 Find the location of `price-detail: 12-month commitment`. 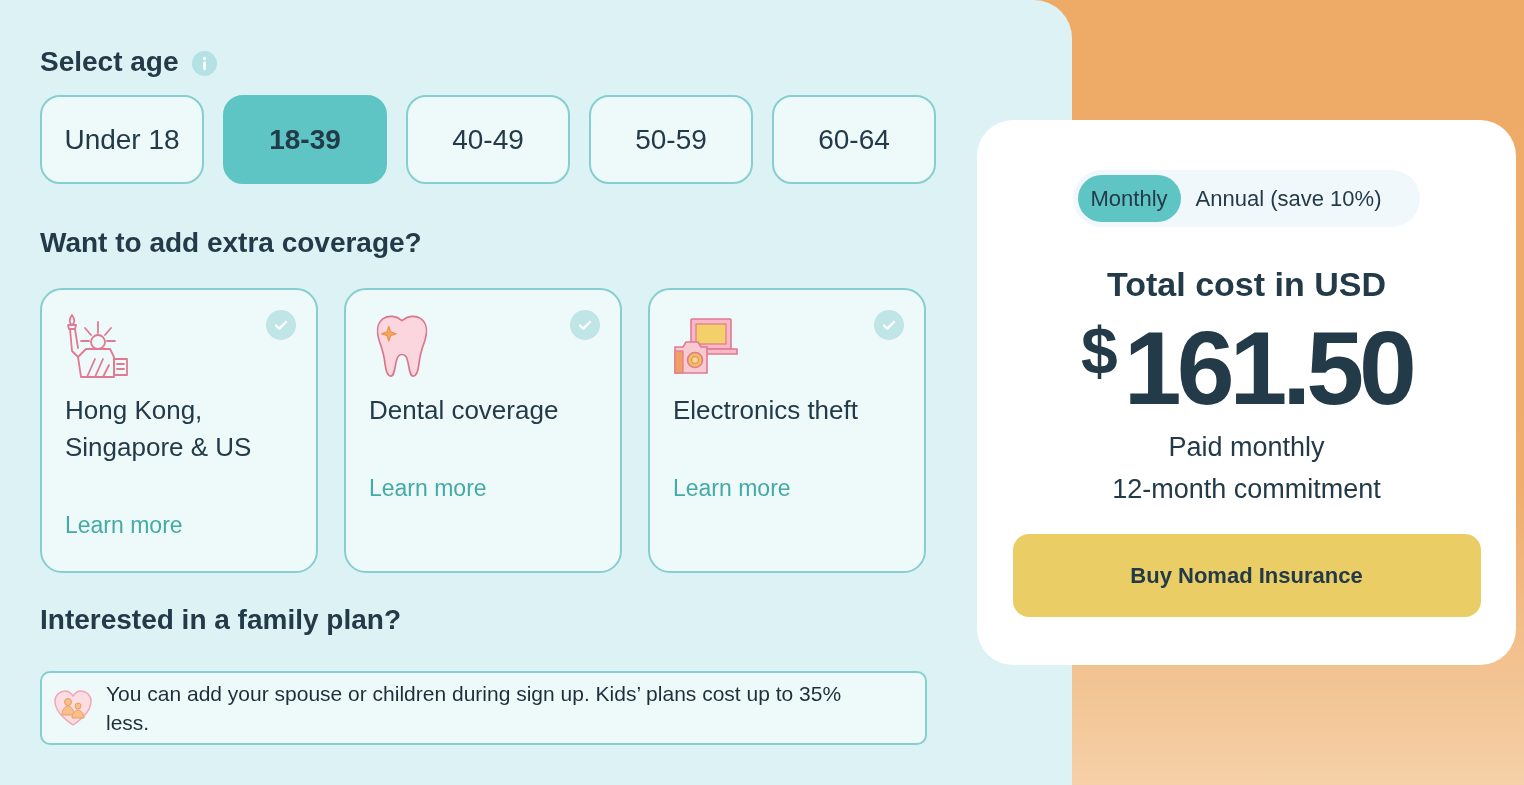

price-detail: 12-month commitment is located at coordinates (1246, 489).